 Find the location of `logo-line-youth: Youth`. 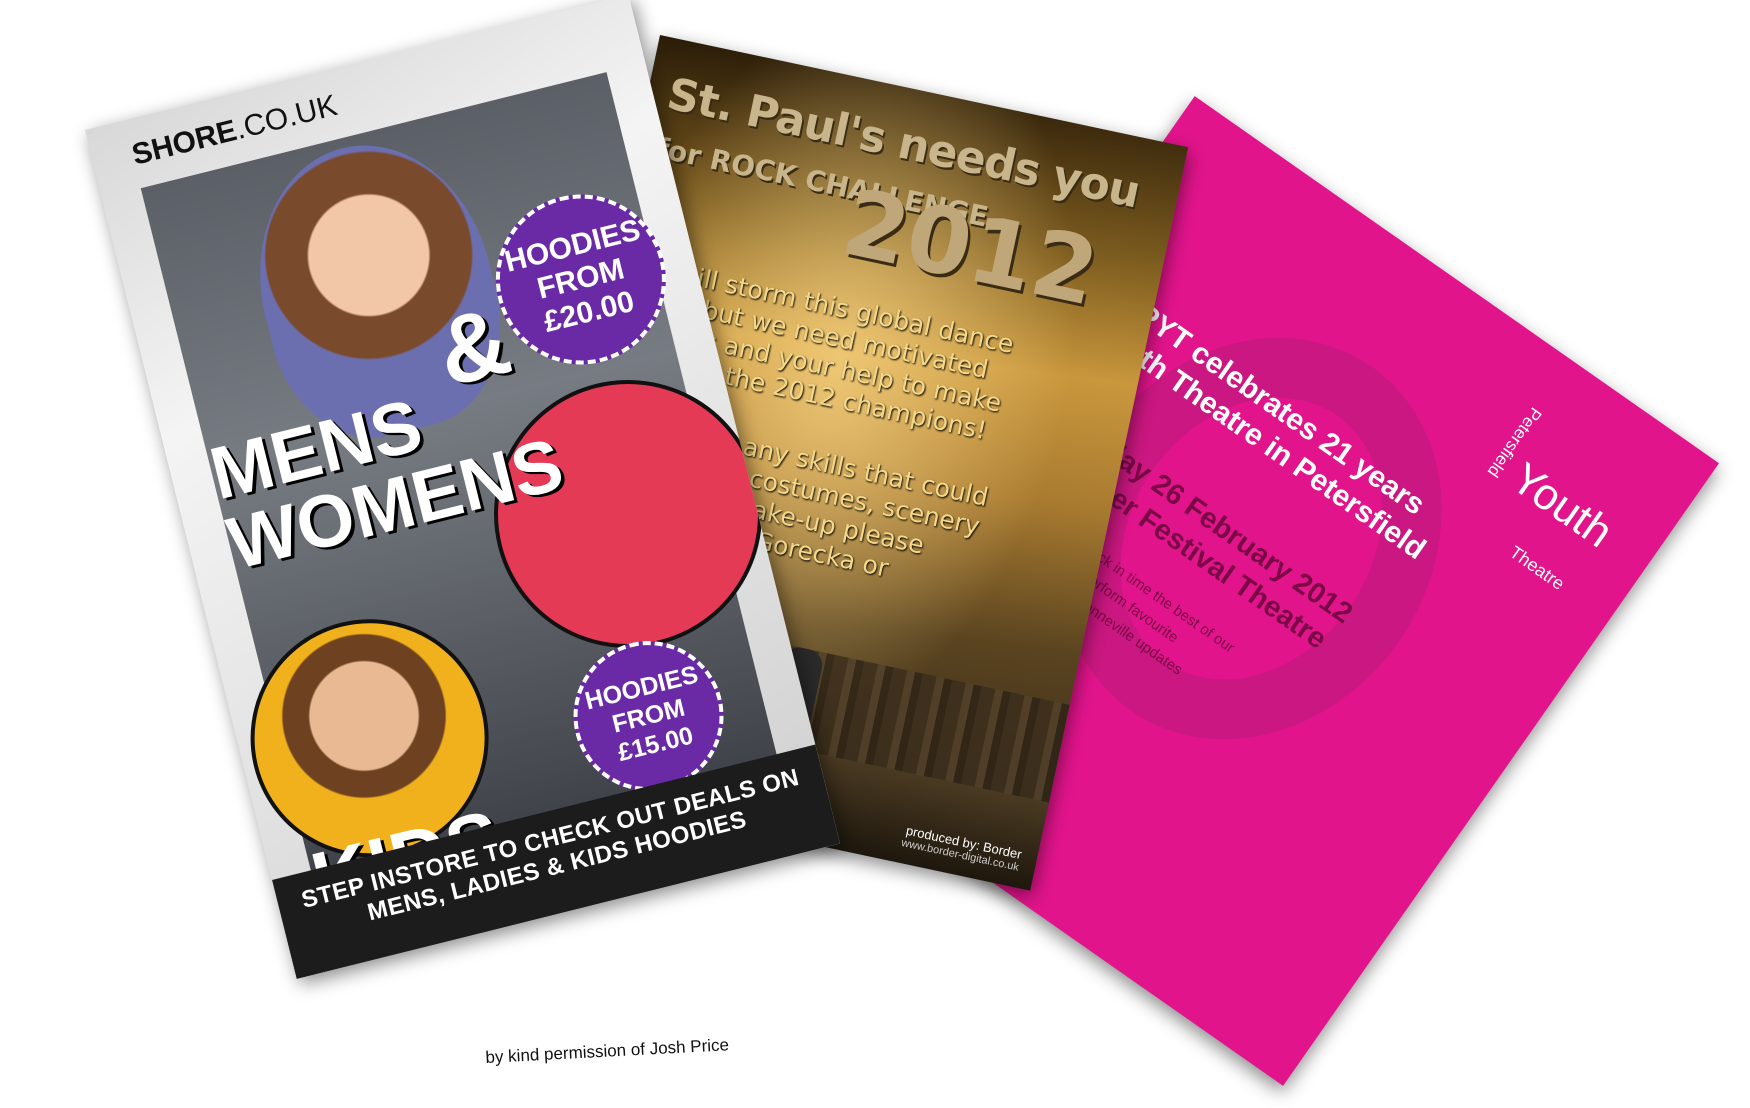

logo-line-youth: Youth is located at coordinates (1562, 505).